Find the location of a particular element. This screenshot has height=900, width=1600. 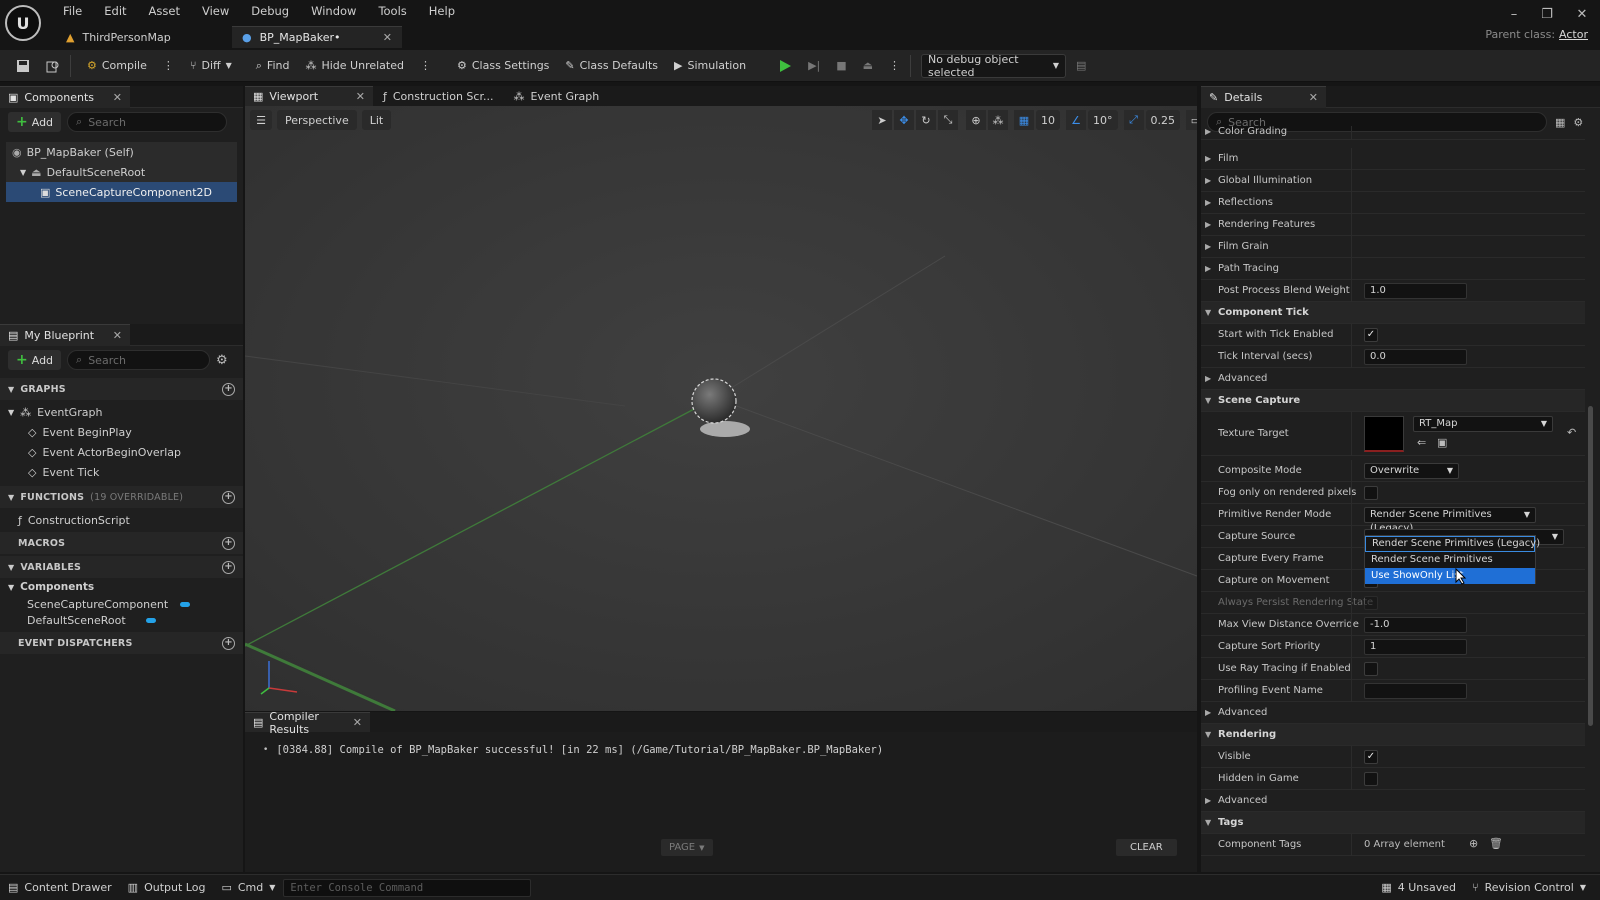

detail-row-film-grain: ▶ Film Grain is located at coordinates (1393, 247).